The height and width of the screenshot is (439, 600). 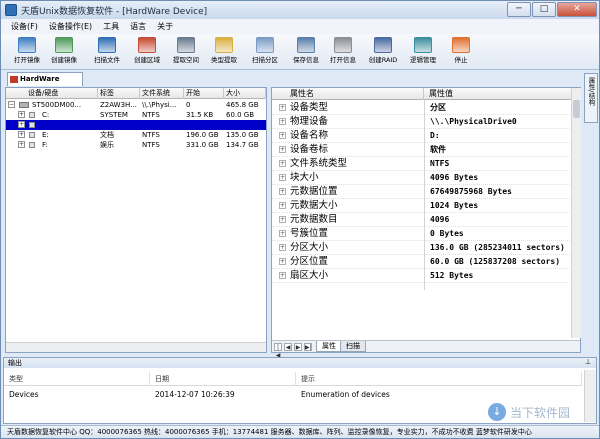 What do you see at coordinates (45, 84) in the screenshot?
I see `tab-hardware-device: HardWare Device` at bounding box center [45, 84].